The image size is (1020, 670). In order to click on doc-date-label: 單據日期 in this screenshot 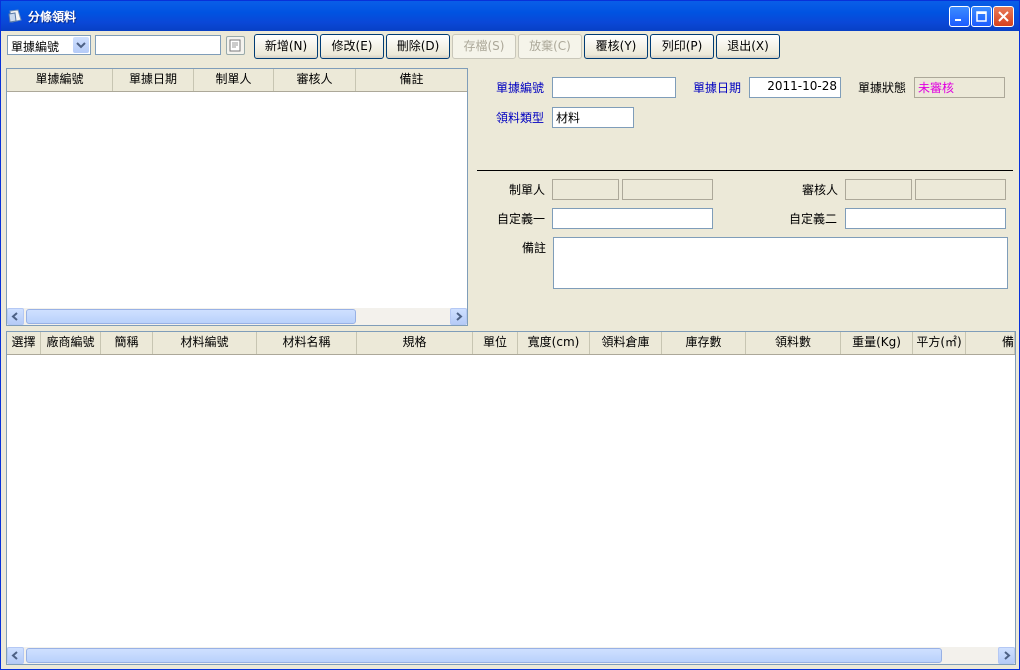, I will do `click(717, 88)`.